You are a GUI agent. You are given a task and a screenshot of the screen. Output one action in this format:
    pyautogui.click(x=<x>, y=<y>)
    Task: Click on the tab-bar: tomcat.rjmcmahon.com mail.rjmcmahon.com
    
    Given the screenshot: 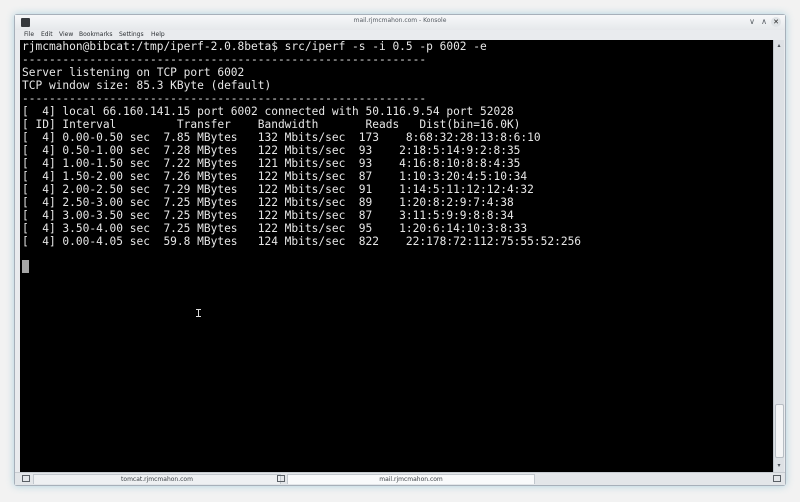 What is the action you would take?
    pyautogui.click(x=400, y=478)
    